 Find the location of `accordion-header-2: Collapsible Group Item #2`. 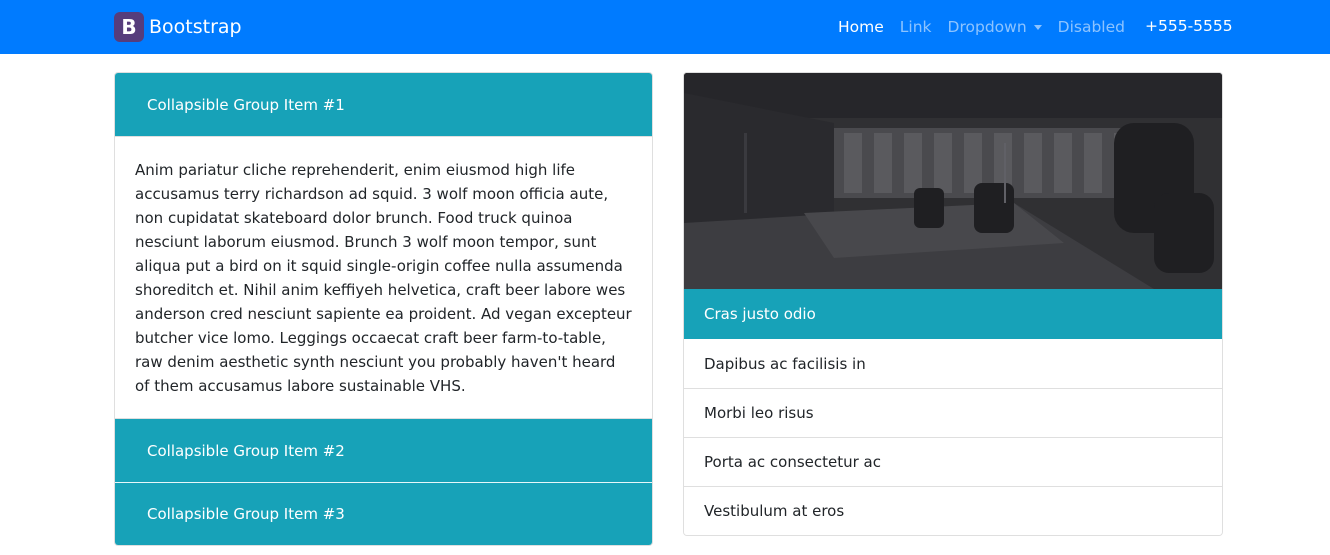

accordion-header-2: Collapsible Group Item #2 is located at coordinates (383, 450).